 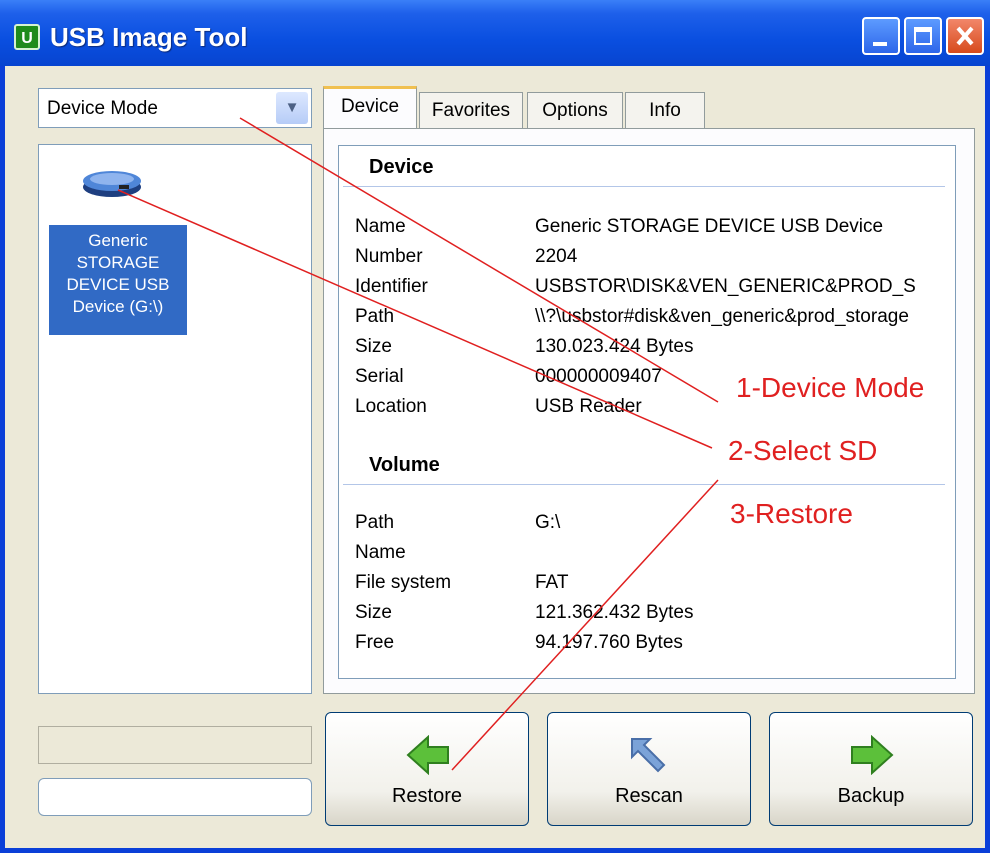 What do you see at coordinates (585, 625) in the screenshot?
I see `annotation-line` at bounding box center [585, 625].